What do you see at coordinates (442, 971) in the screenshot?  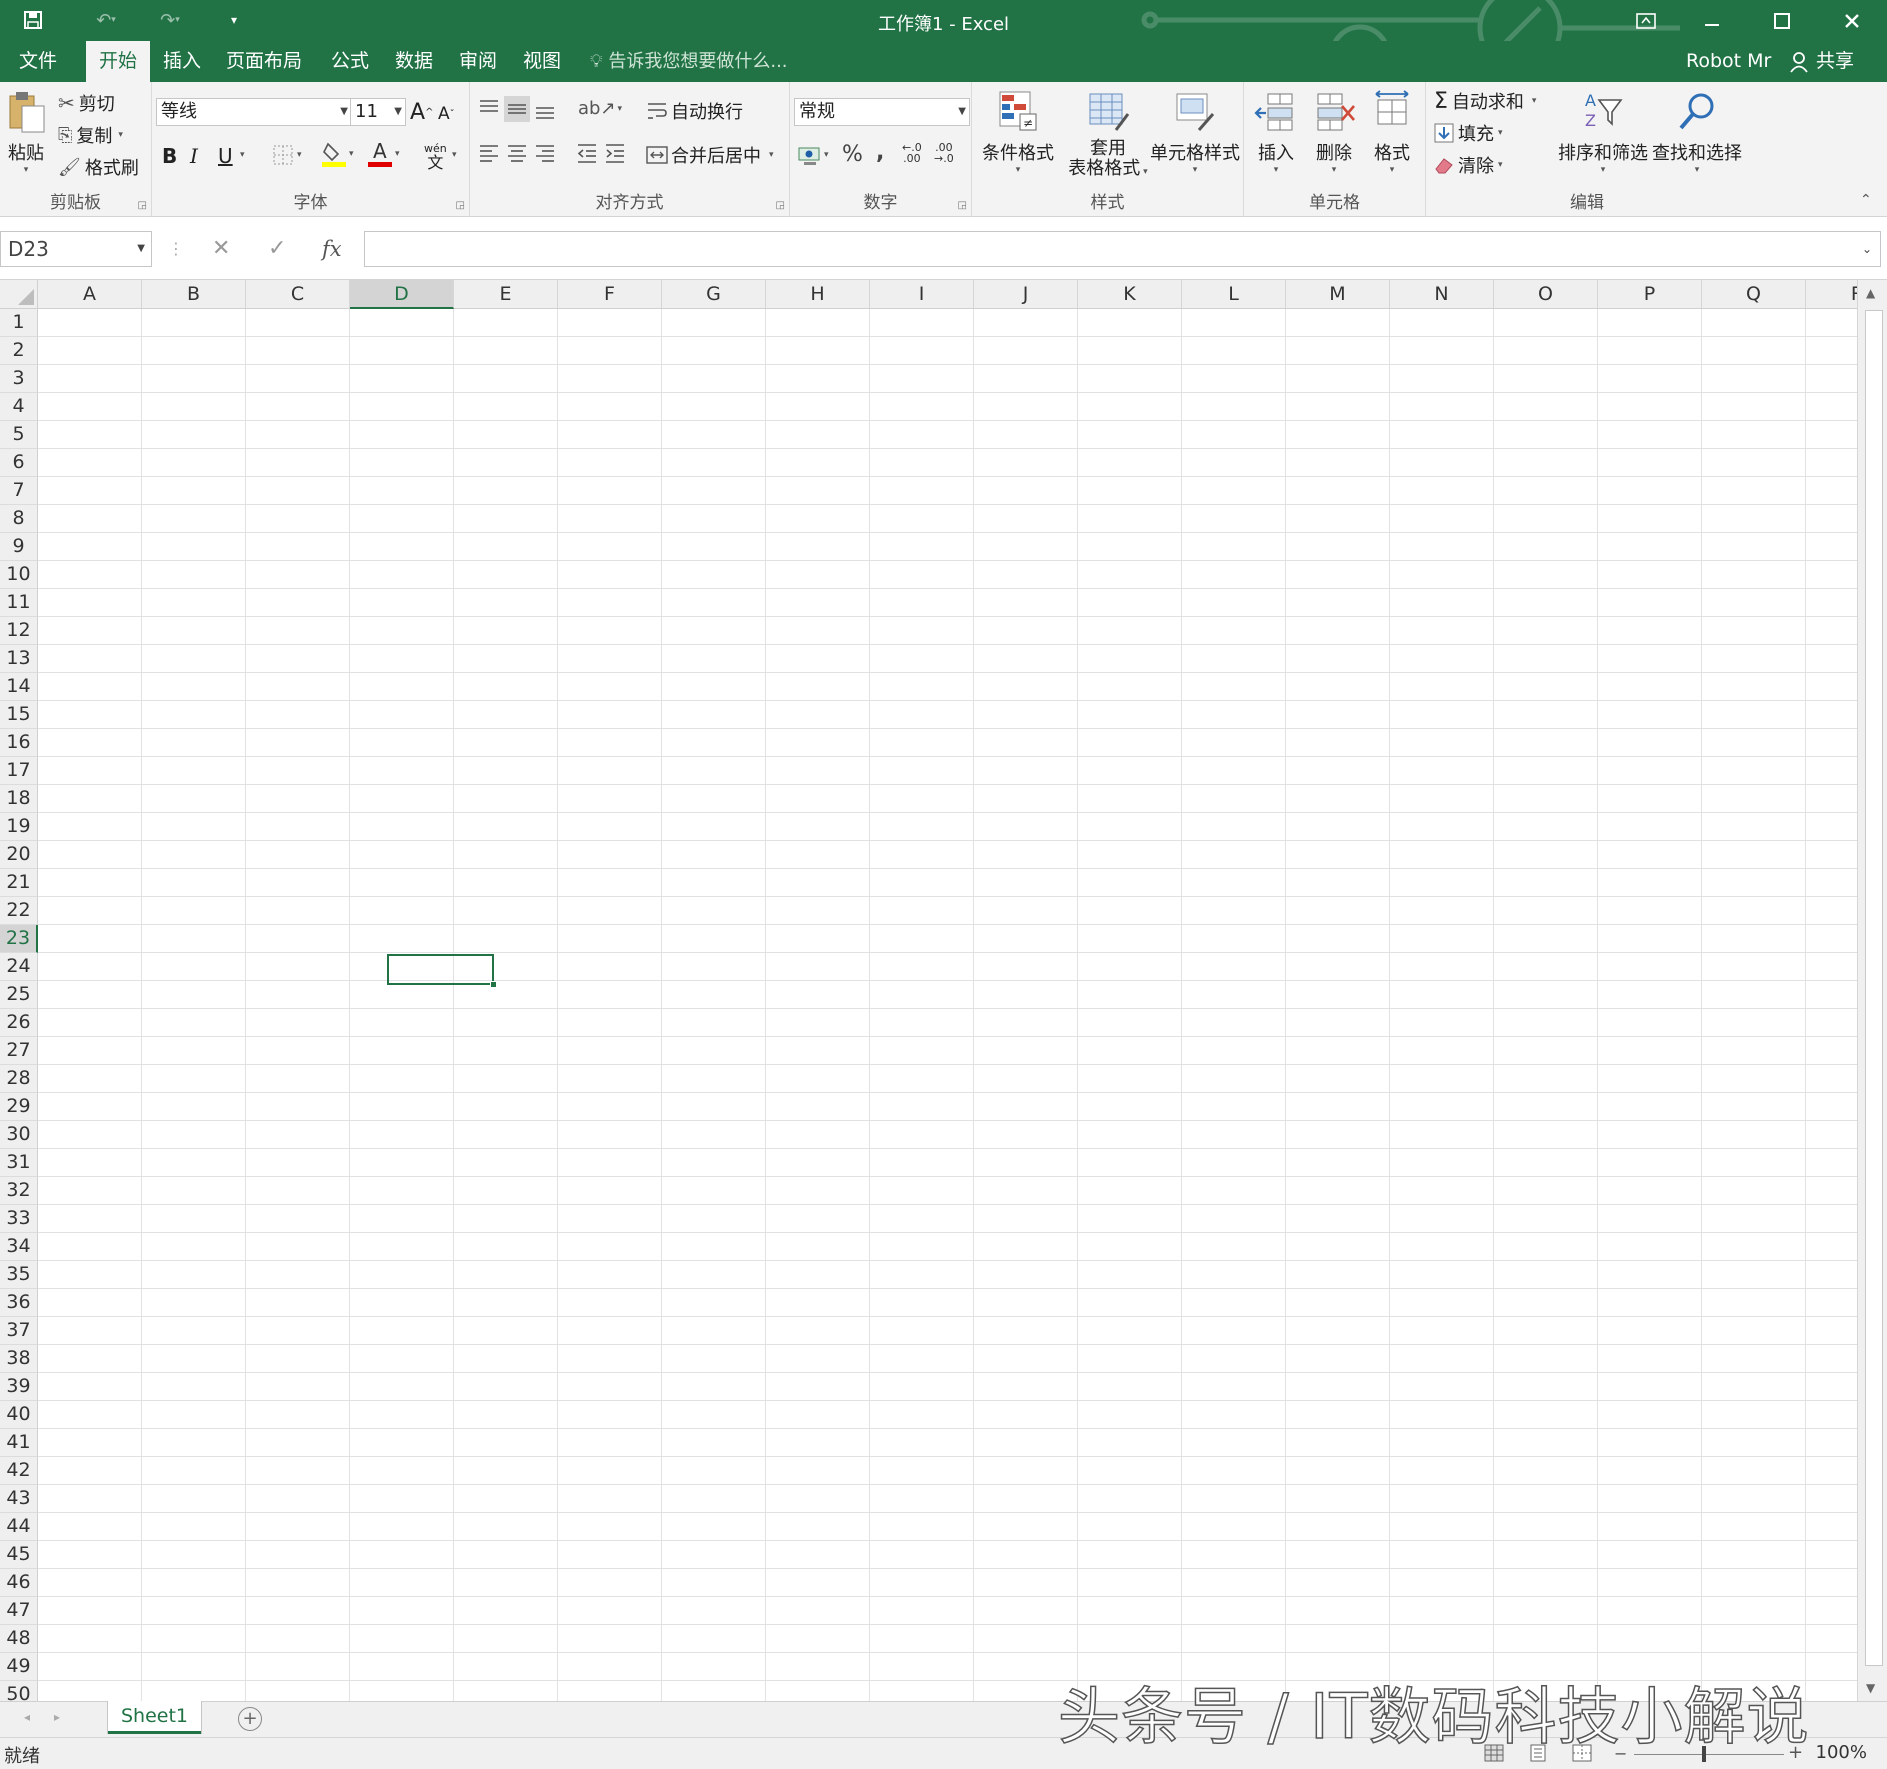 I see `active-cell` at bounding box center [442, 971].